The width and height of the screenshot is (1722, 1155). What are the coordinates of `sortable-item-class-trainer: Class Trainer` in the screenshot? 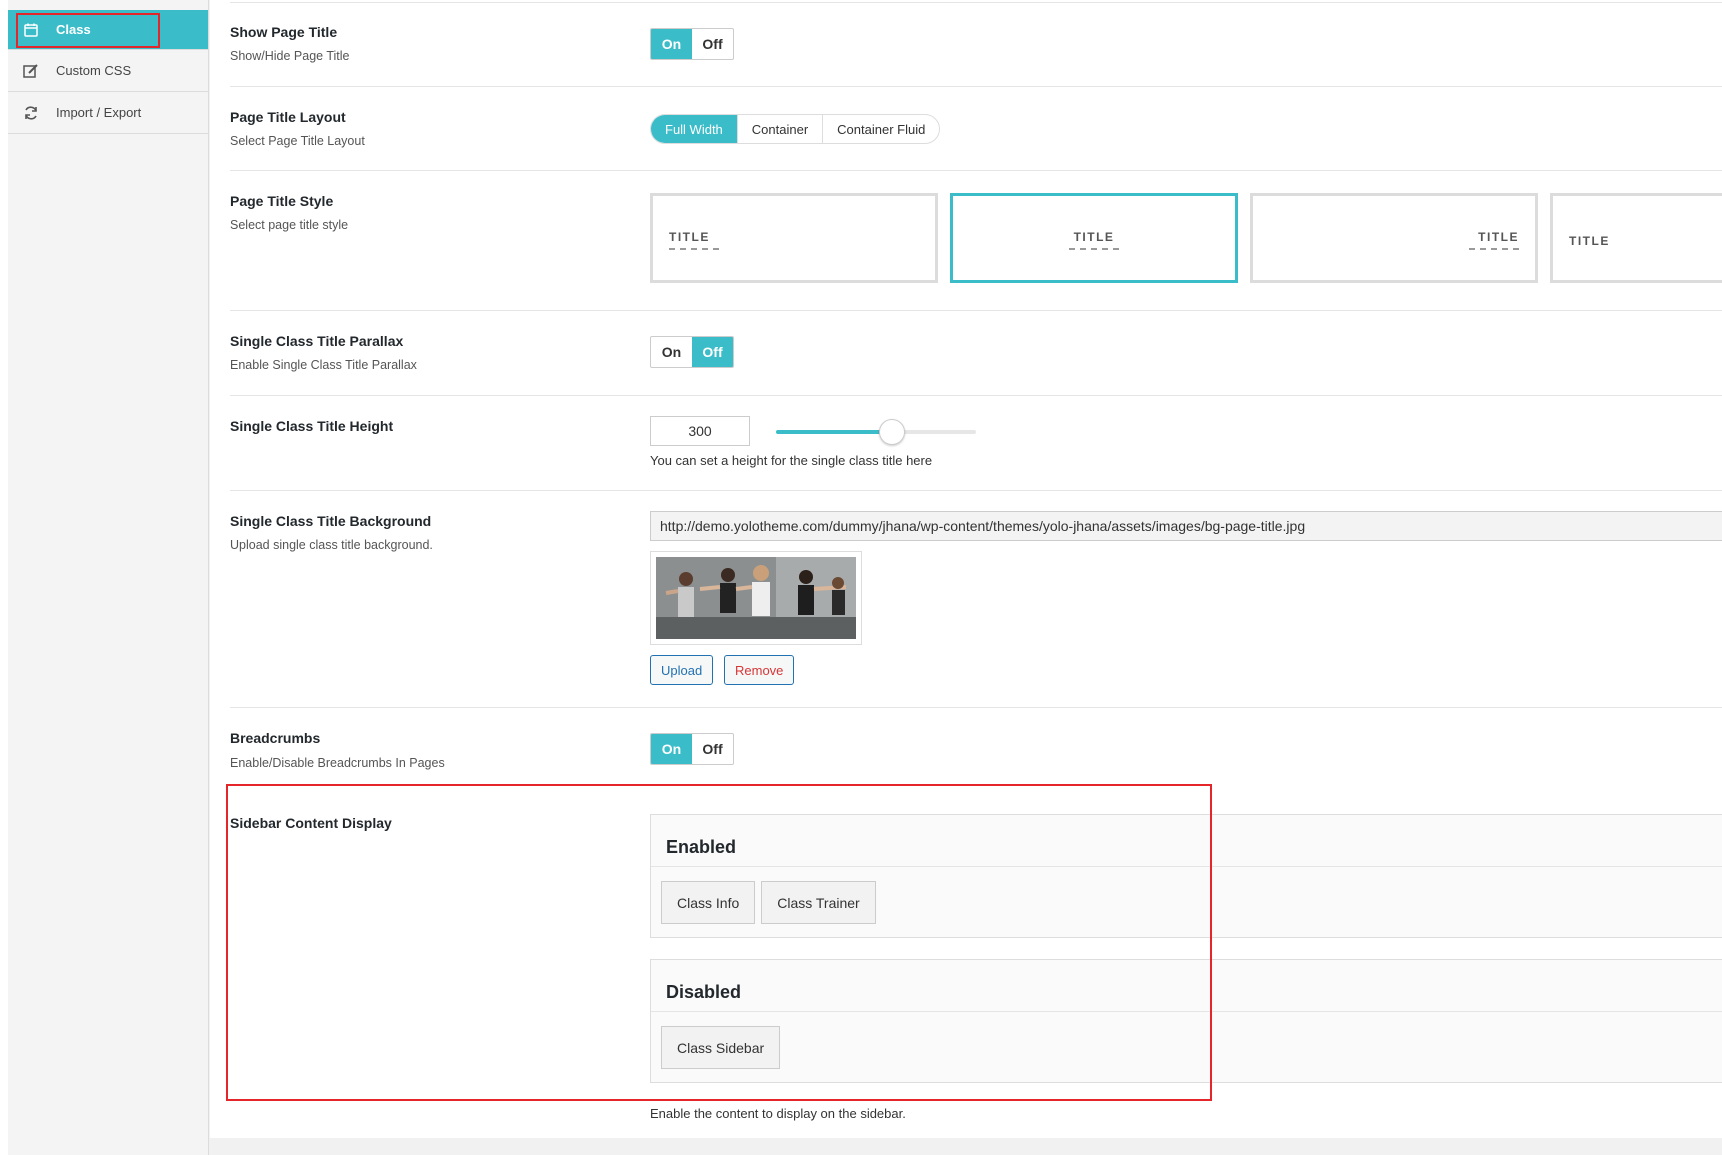 It's located at (818, 902).